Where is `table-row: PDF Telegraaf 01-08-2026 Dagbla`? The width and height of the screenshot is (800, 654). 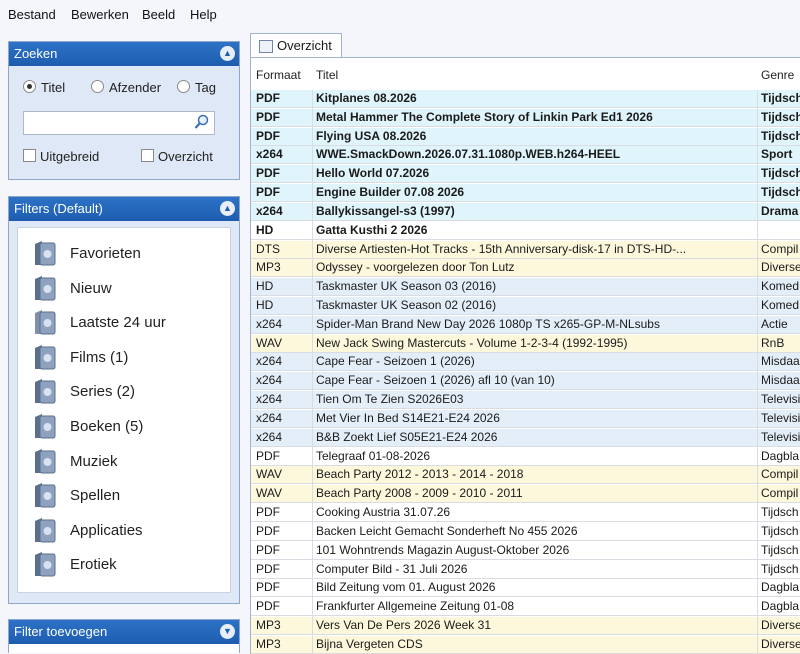 table-row: PDF Telegraaf 01-08-2026 Dagbla is located at coordinates (525, 456).